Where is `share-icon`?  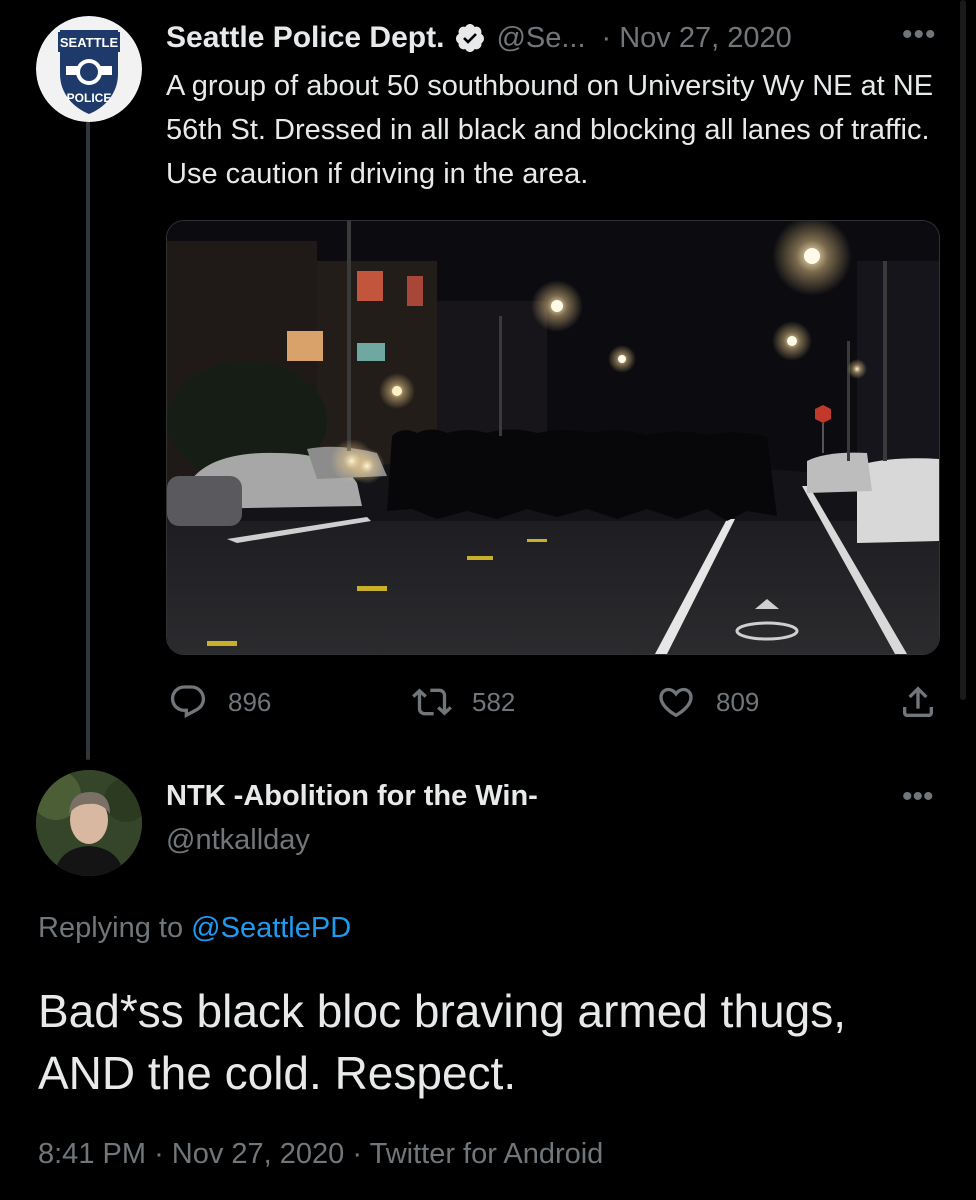
share-icon is located at coordinates (918, 701).